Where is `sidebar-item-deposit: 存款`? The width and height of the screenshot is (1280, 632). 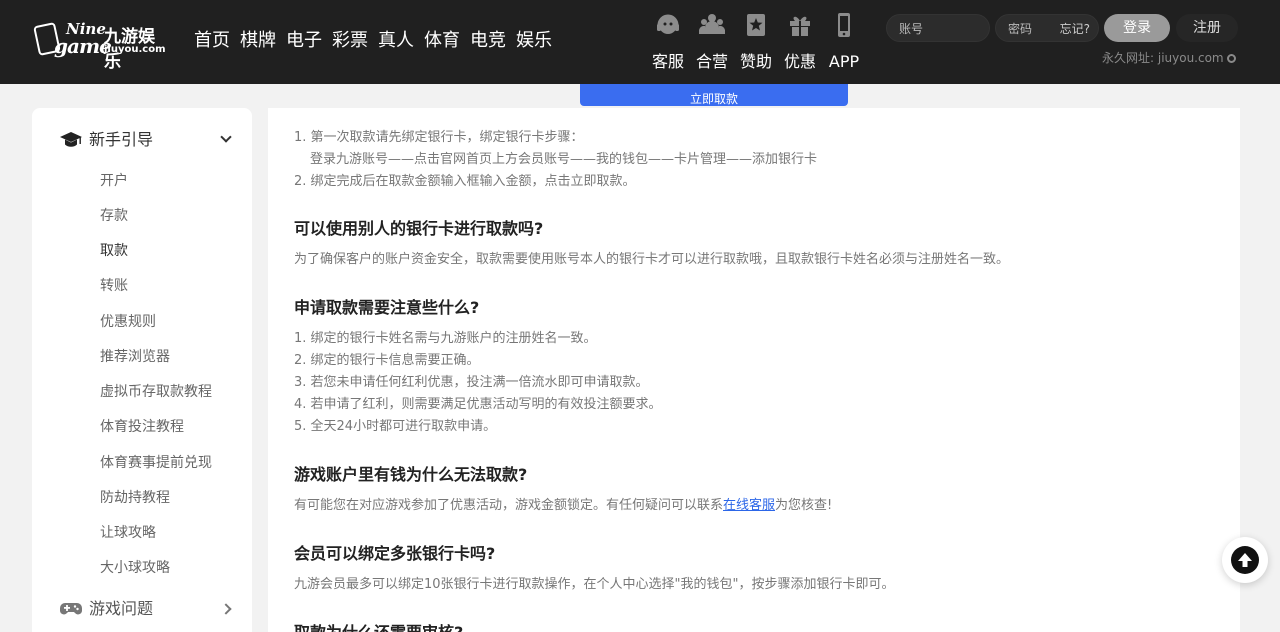 sidebar-item-deposit: 存款 is located at coordinates (114, 216).